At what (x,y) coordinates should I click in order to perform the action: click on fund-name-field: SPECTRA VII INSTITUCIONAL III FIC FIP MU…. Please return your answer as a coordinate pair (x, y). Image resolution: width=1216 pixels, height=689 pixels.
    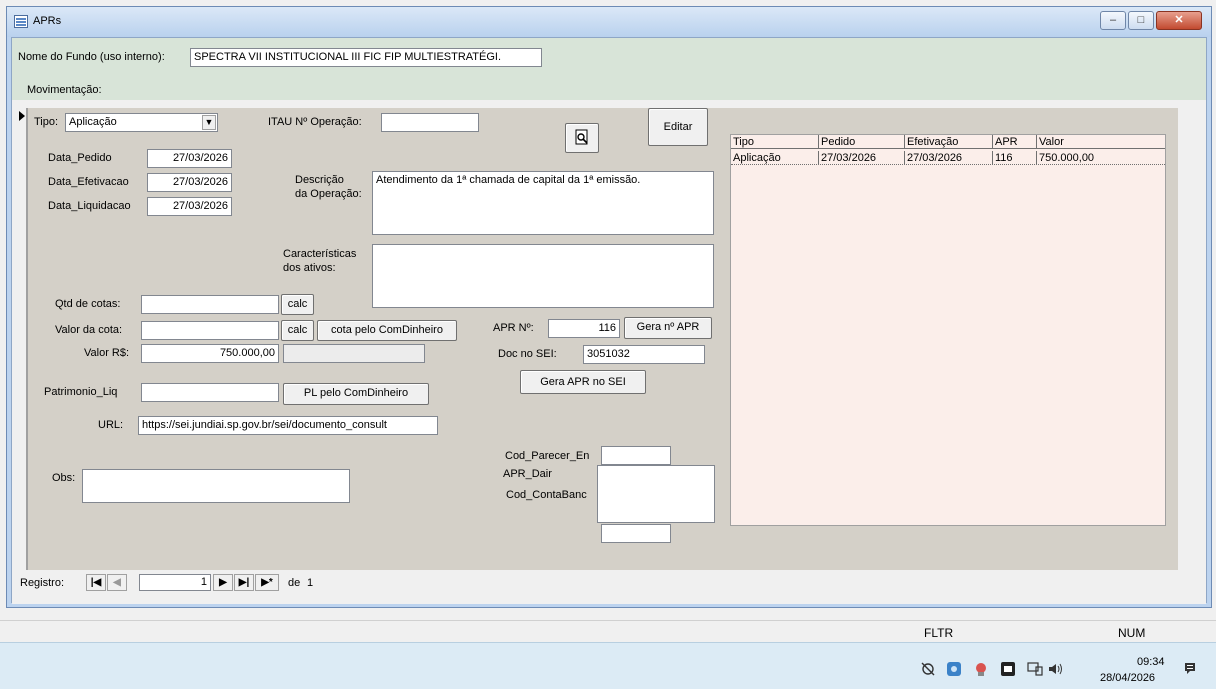
    Looking at the image, I should click on (366, 57).